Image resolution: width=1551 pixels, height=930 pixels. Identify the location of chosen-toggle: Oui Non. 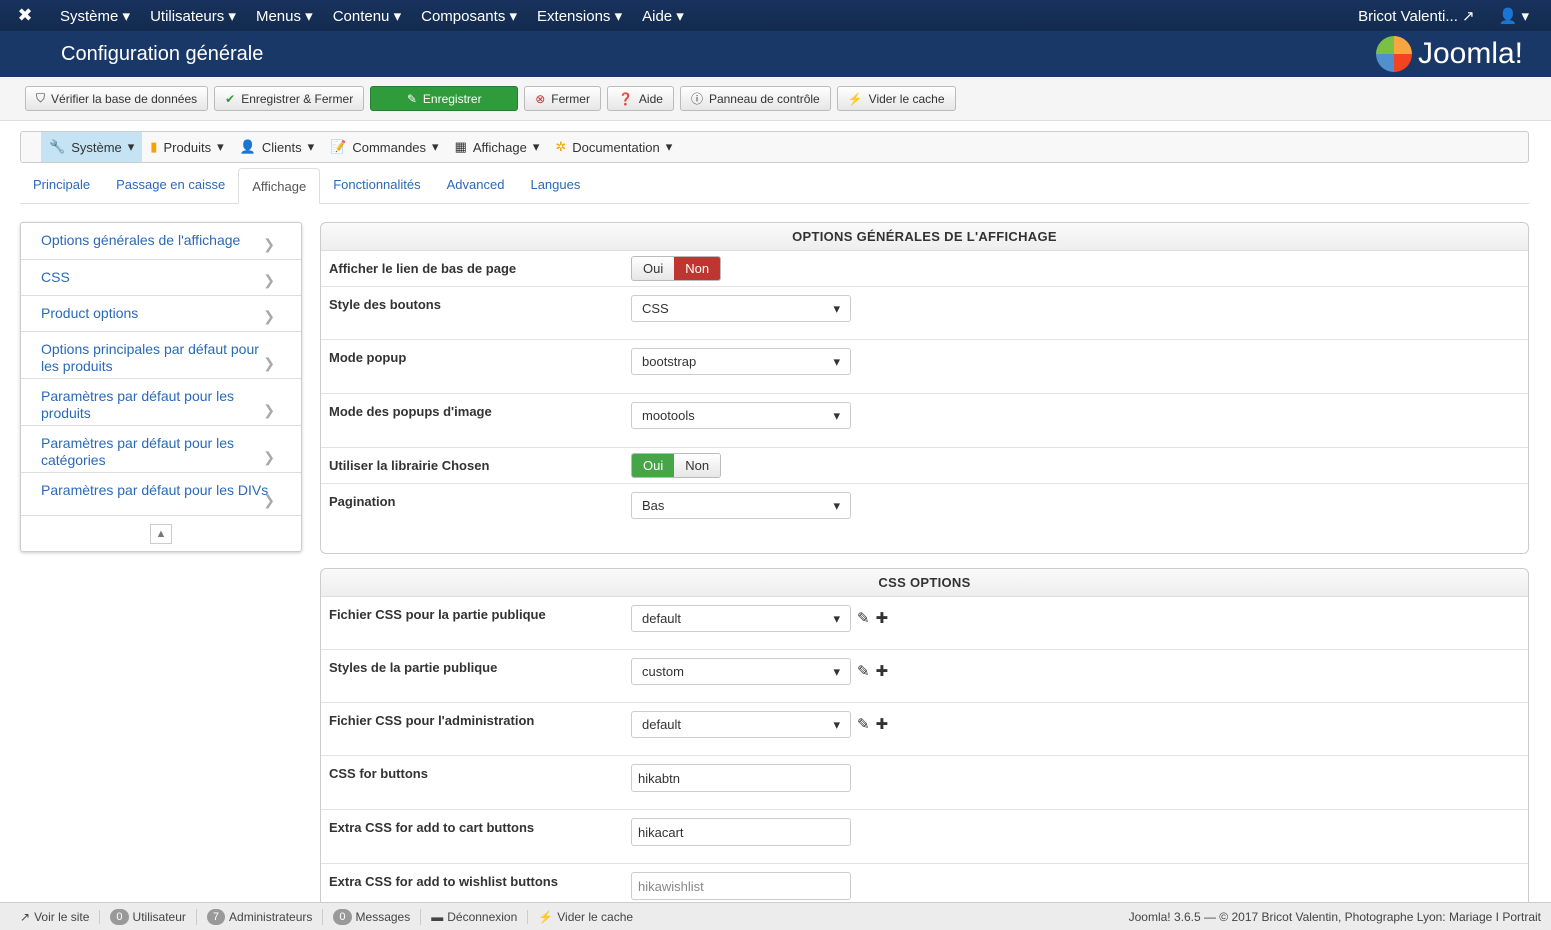
(676, 465).